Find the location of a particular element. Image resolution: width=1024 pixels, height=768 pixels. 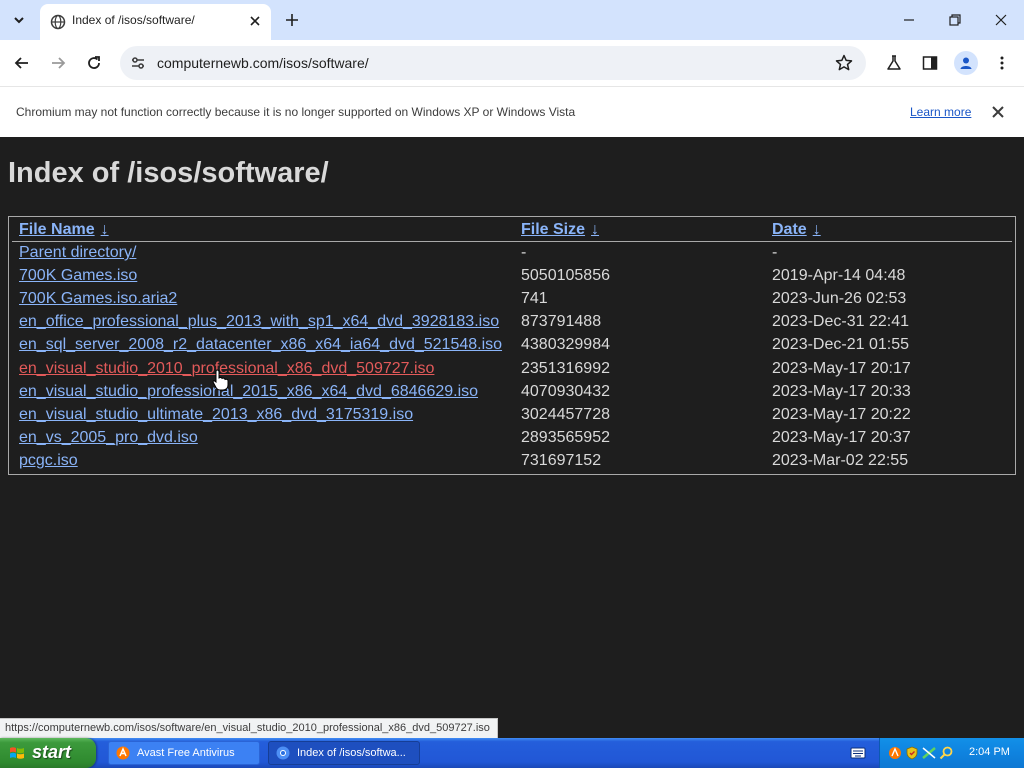

network-icon is located at coordinates (929, 753).